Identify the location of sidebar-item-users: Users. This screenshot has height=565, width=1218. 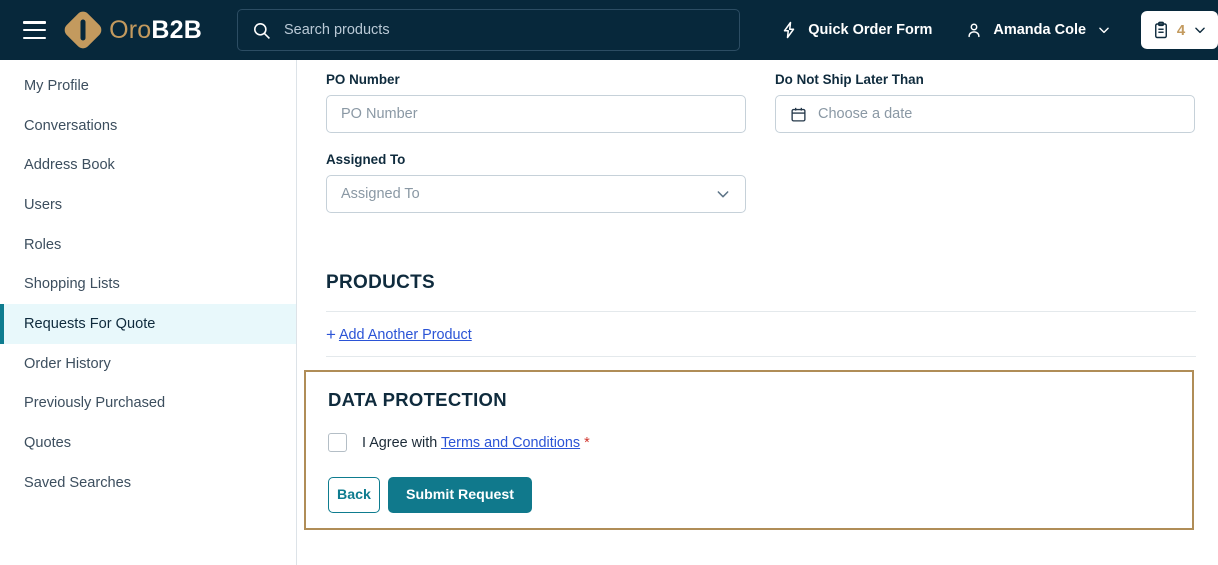
(148, 205).